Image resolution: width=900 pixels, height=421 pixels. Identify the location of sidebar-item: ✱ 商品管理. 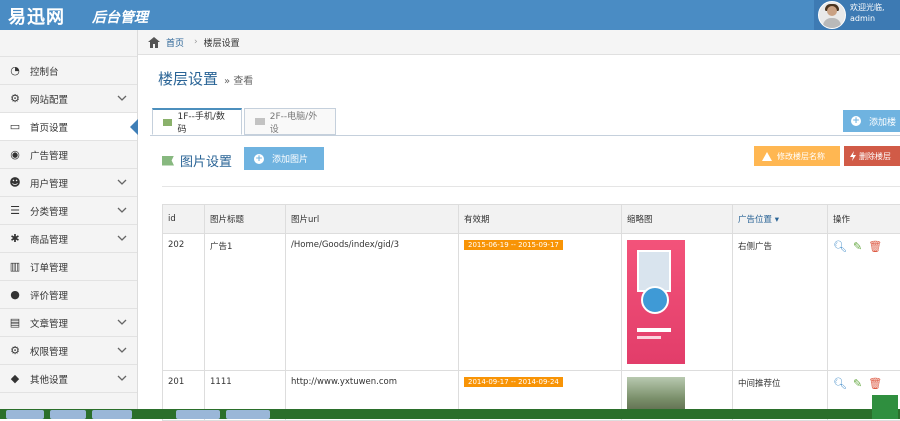
(68, 239).